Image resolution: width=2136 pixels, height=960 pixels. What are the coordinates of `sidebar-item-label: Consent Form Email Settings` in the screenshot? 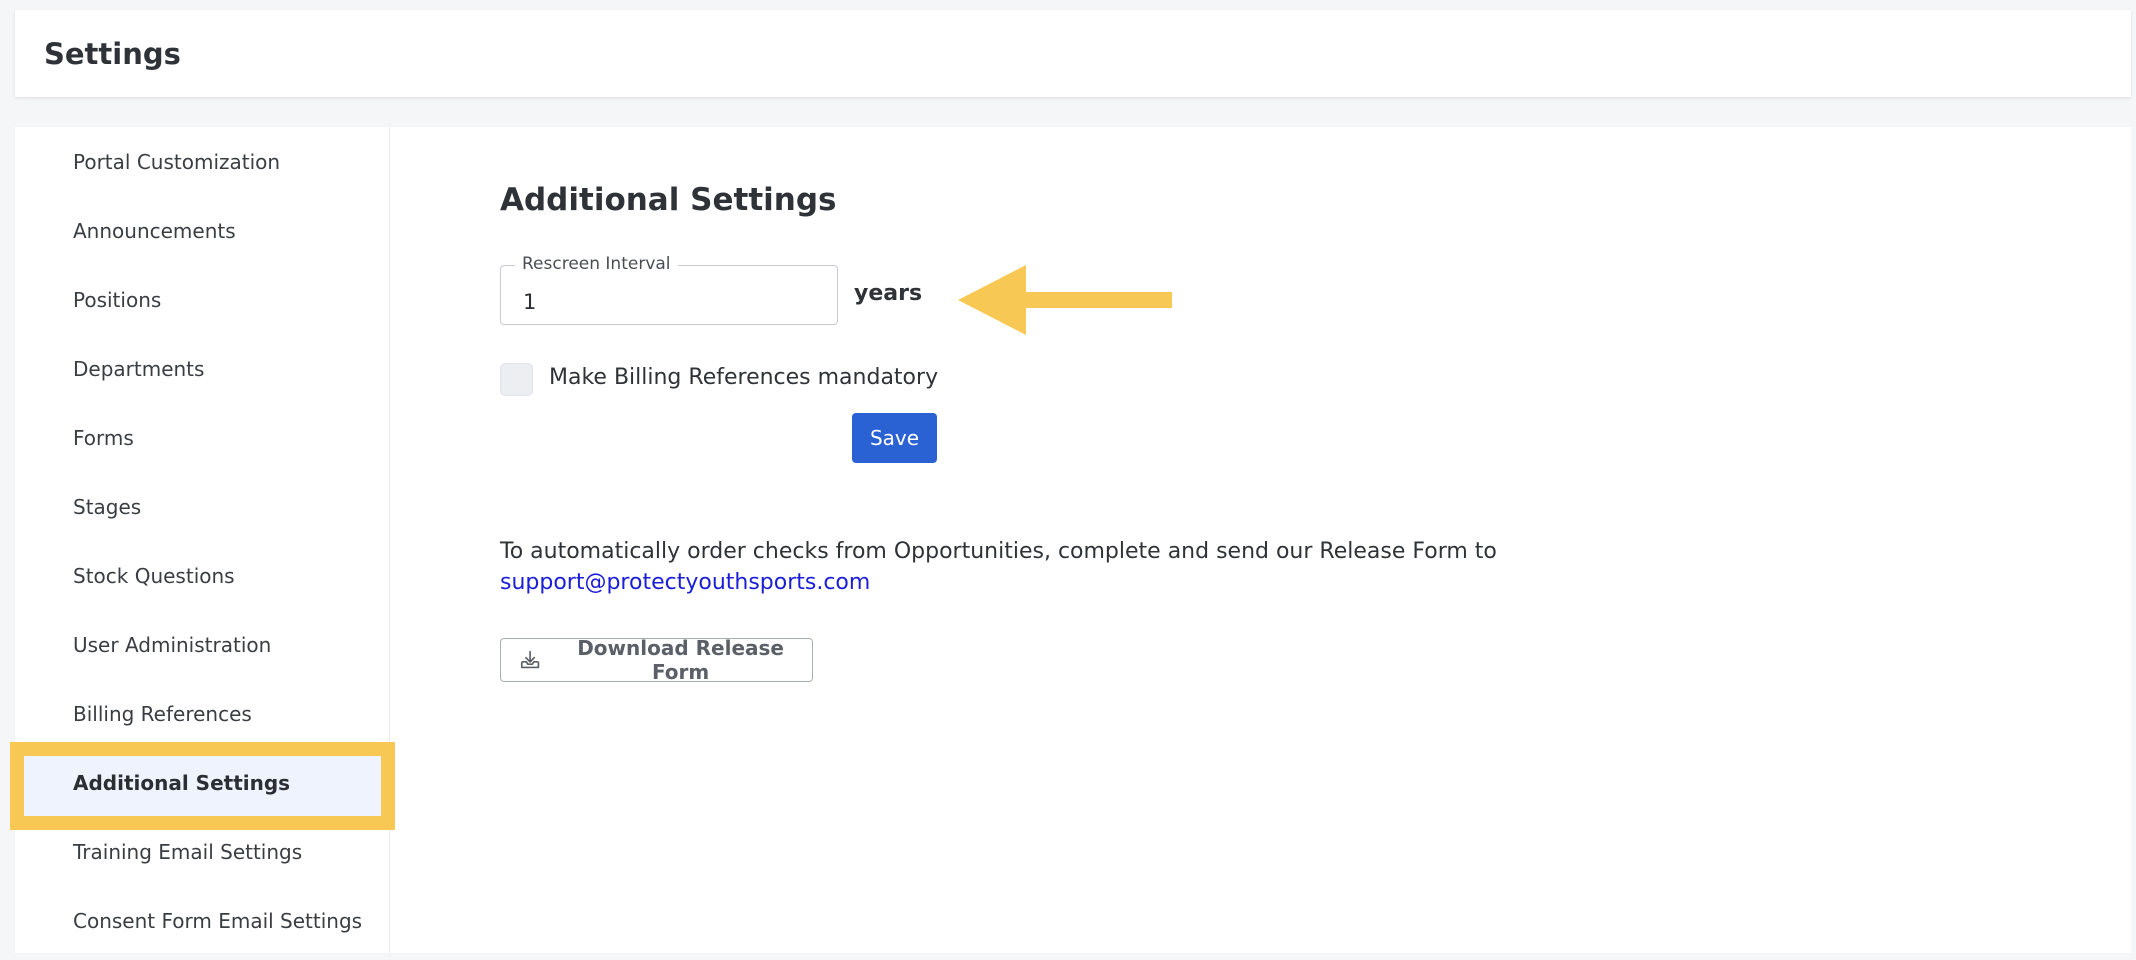 It's located at (218, 920).